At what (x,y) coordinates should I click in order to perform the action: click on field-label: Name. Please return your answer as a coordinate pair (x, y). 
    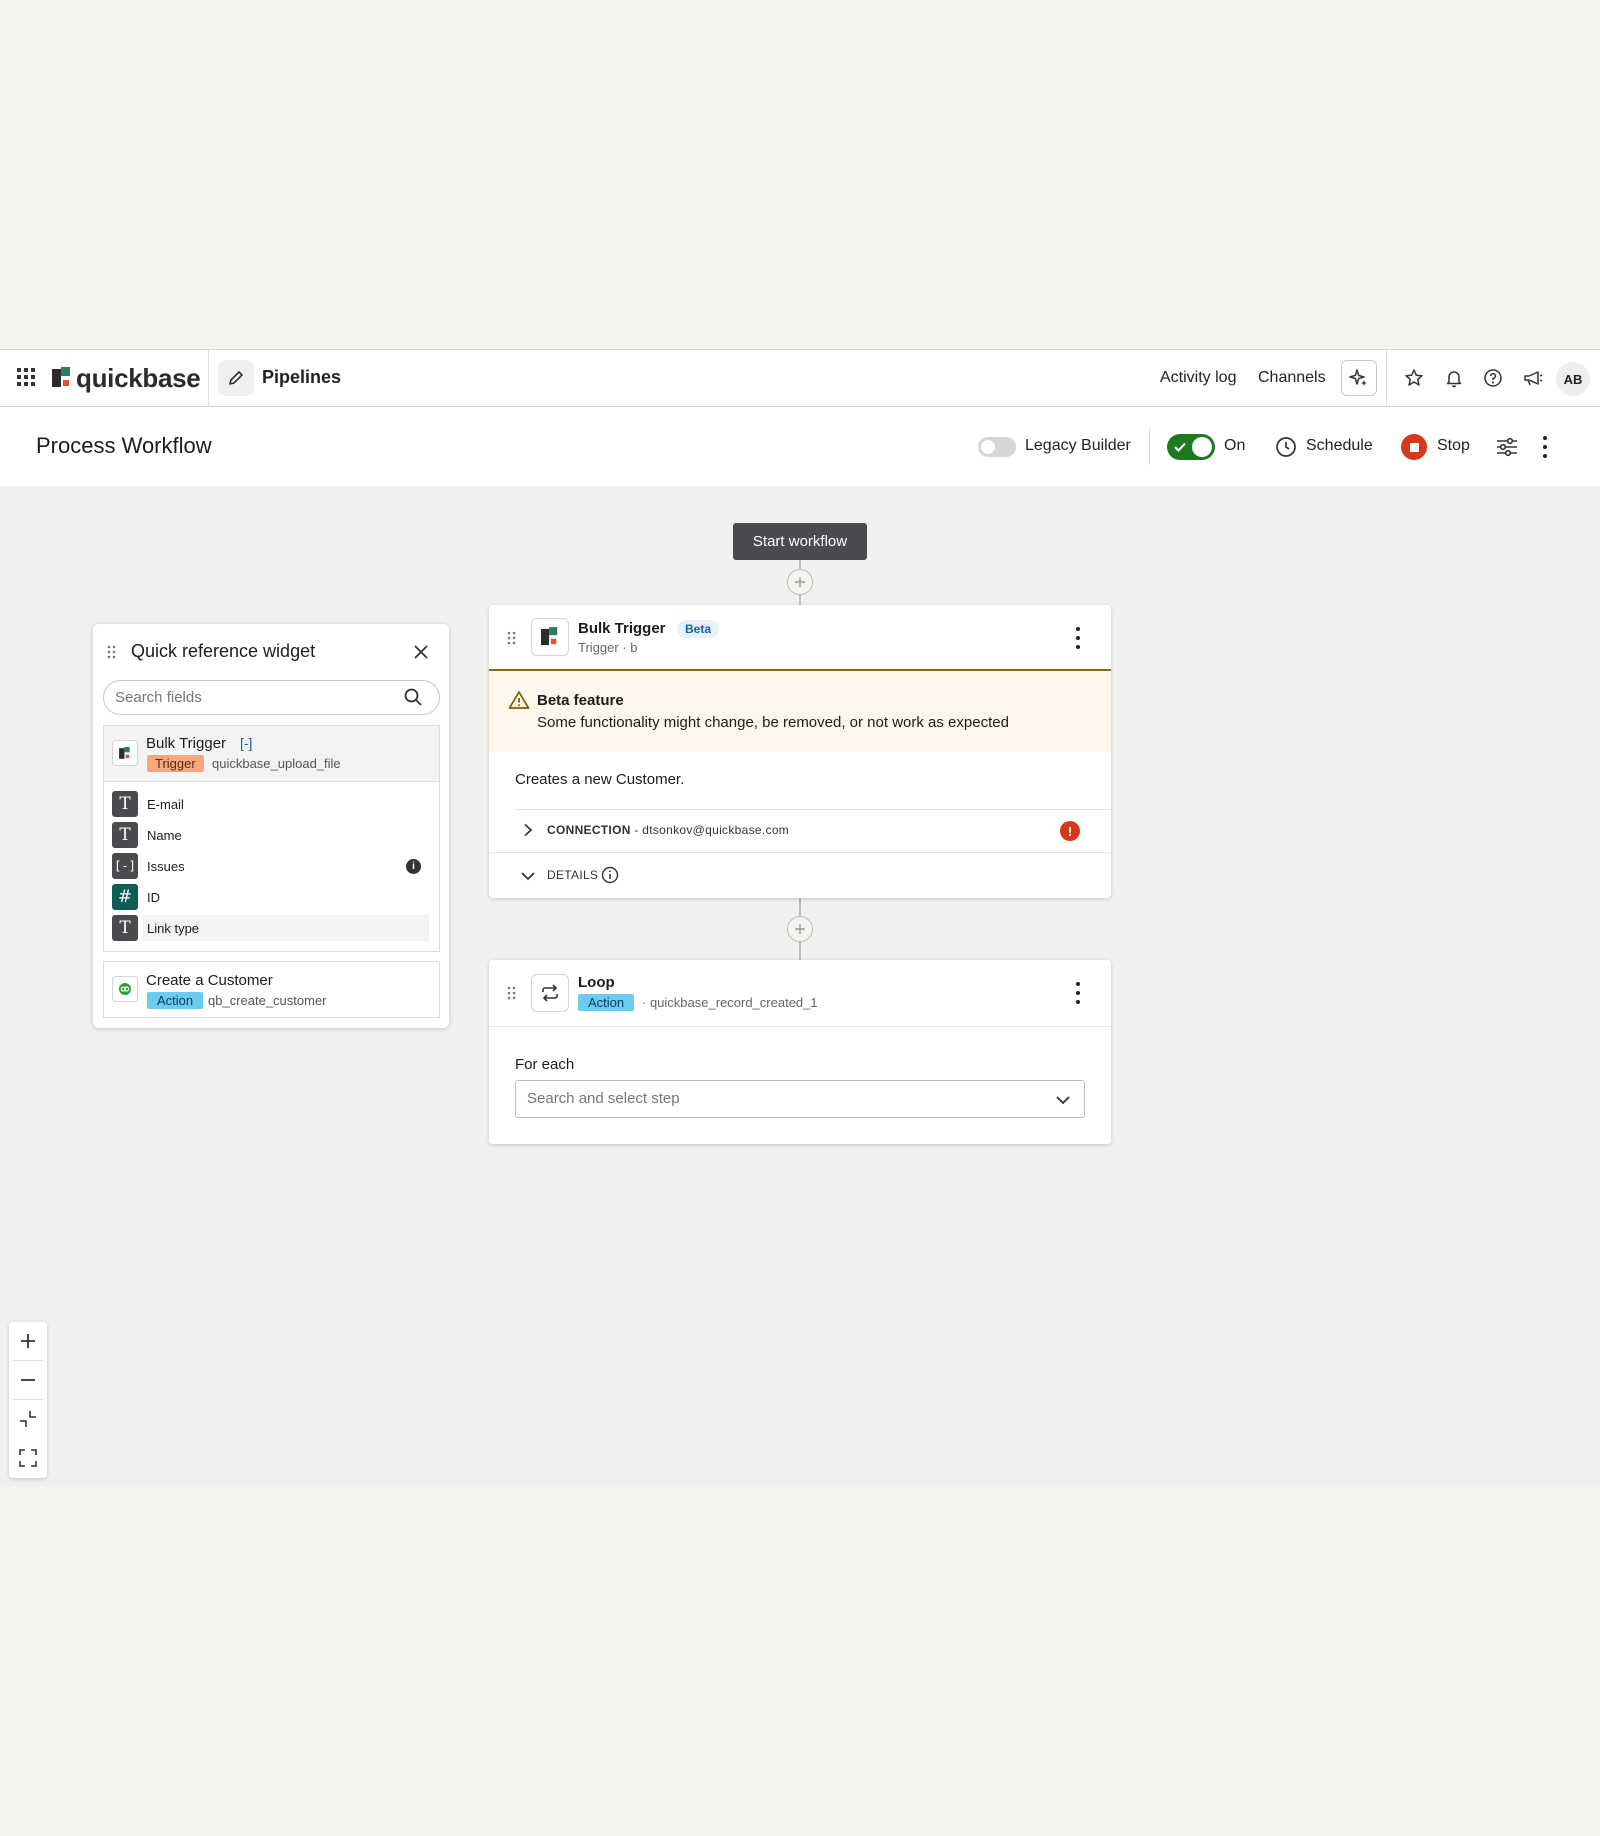
    Looking at the image, I should click on (164, 835).